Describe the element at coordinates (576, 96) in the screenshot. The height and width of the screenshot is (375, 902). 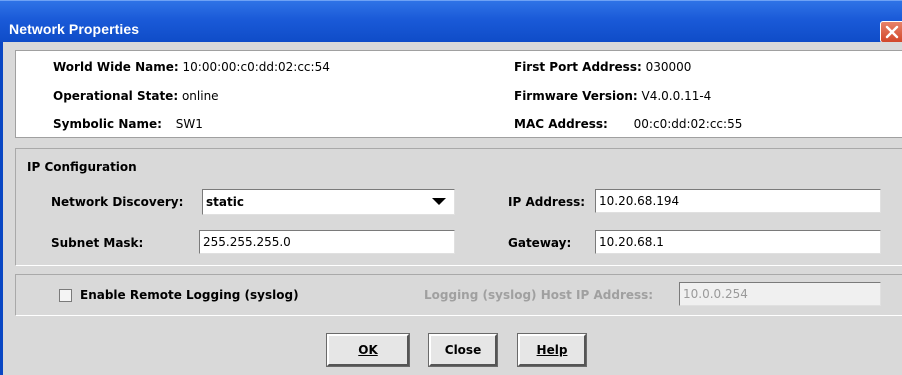
I see `firmware-label: Firmware Version:` at that location.